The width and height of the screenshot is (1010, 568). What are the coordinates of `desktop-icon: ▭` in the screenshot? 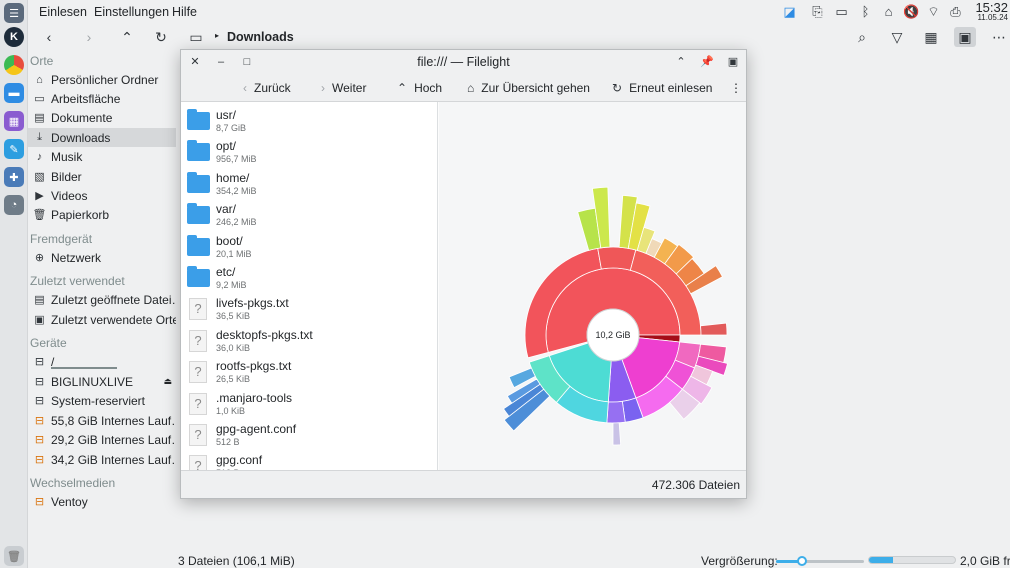 It's located at (39, 99).